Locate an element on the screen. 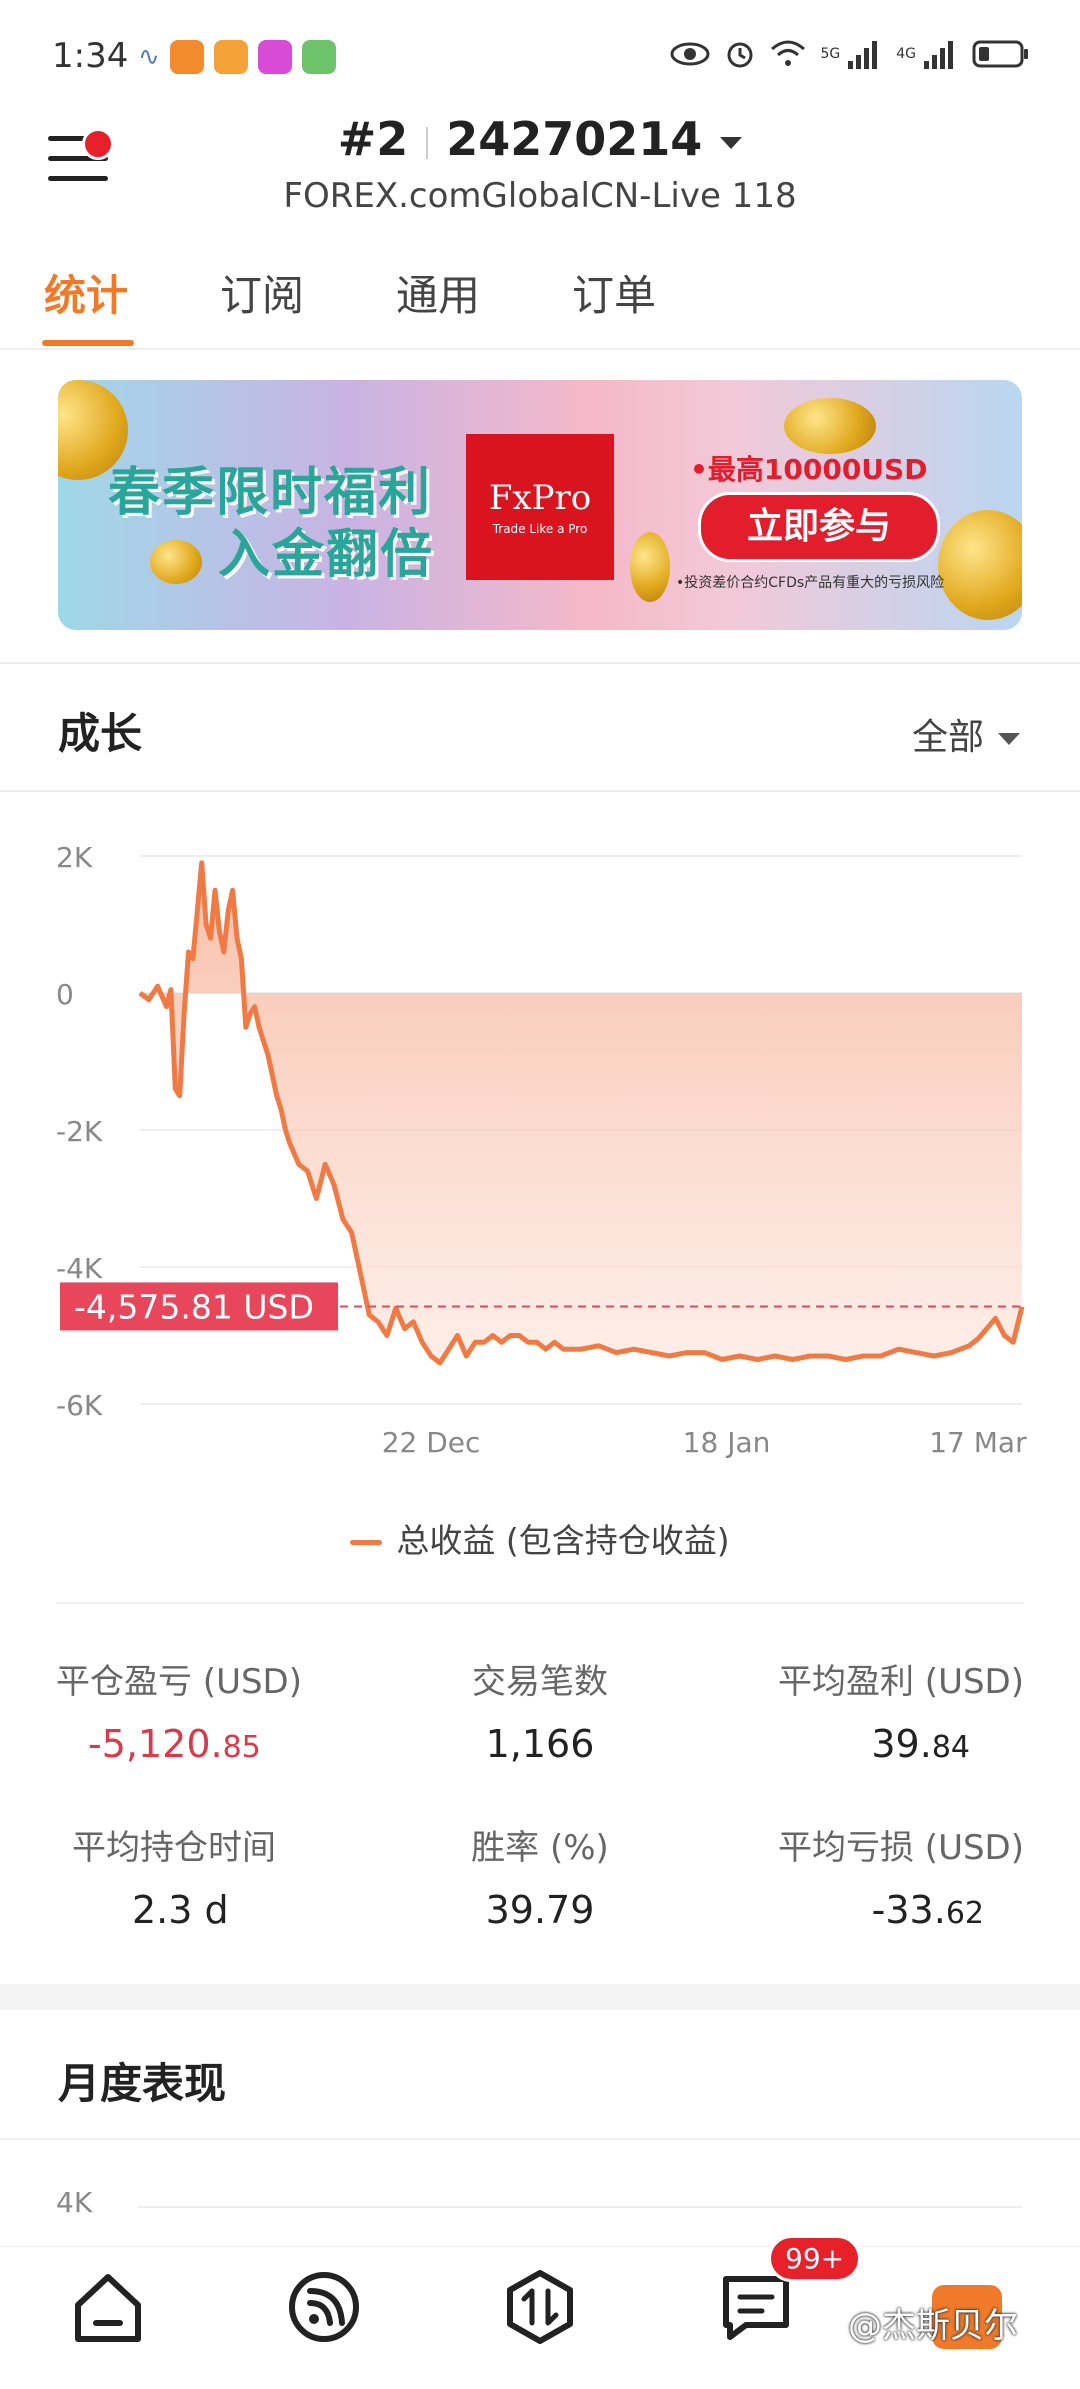 The image size is (1080, 2389). y-tick-label: -2K is located at coordinates (79, 1131).